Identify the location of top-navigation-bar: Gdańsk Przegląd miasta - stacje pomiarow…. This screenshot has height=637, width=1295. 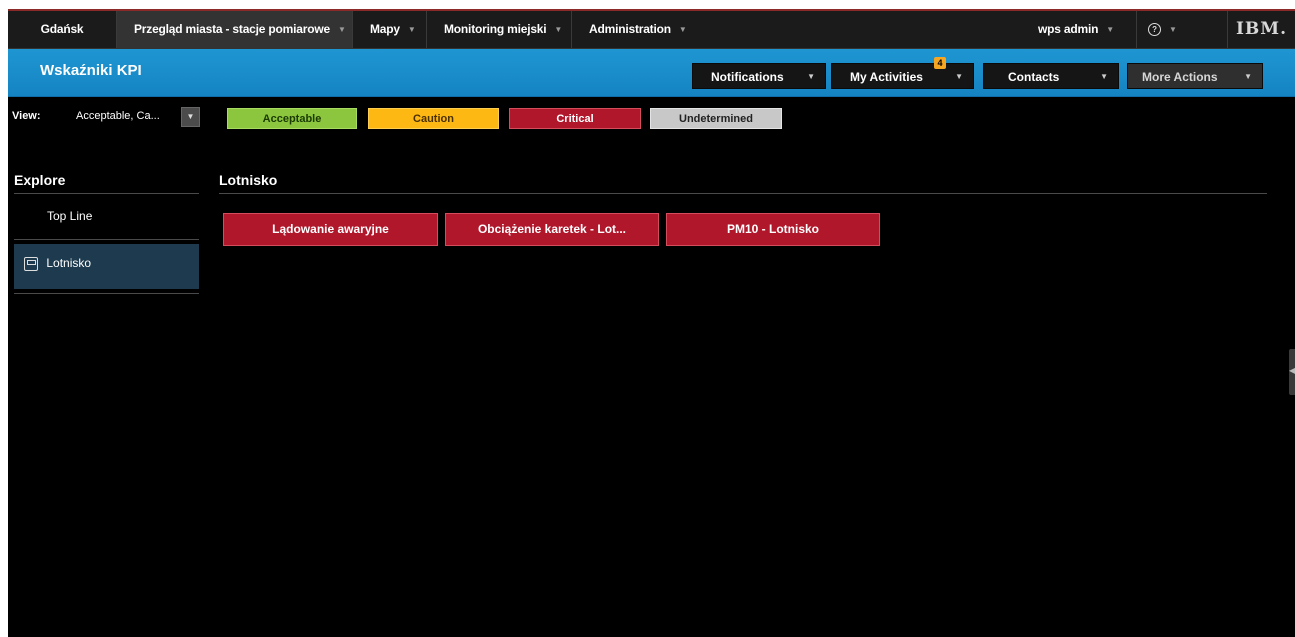
(651, 30).